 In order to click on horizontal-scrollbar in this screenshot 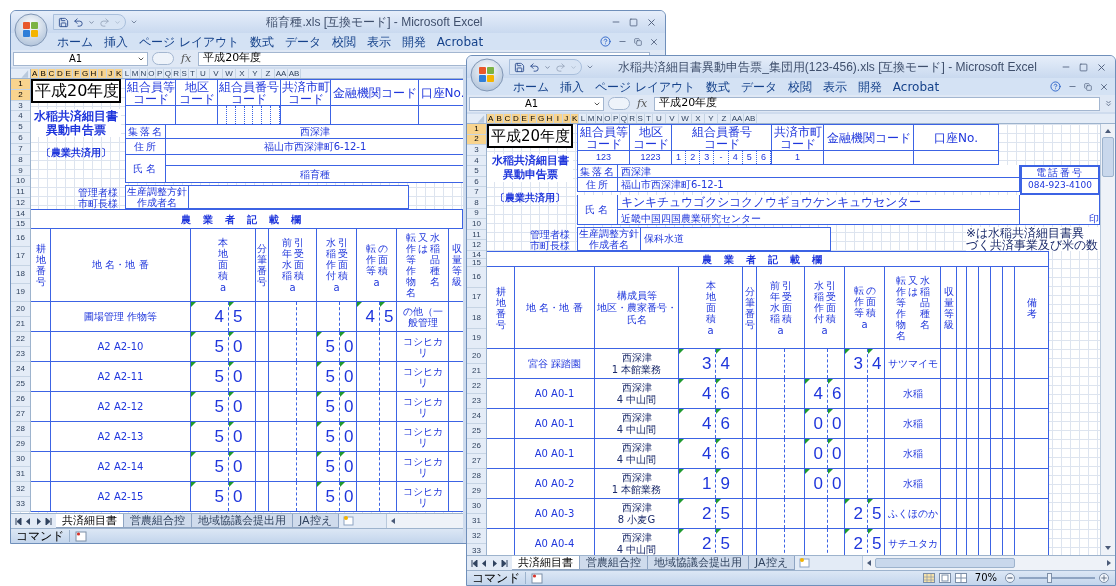, I will do `click(424, 521)`.